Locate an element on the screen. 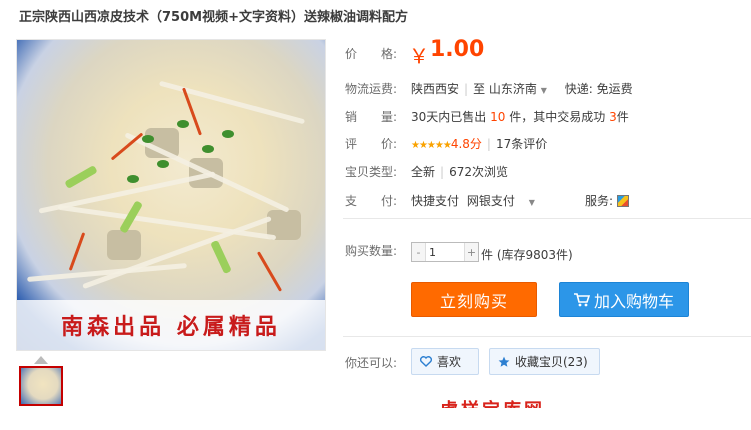 The image size is (751, 430). star-icon is located at coordinates (504, 361).